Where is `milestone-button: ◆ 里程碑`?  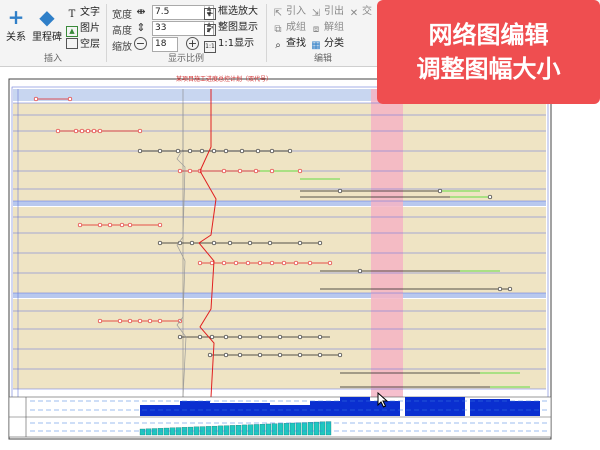
milestone-button: ◆ 里程碑 is located at coordinates (47, 24).